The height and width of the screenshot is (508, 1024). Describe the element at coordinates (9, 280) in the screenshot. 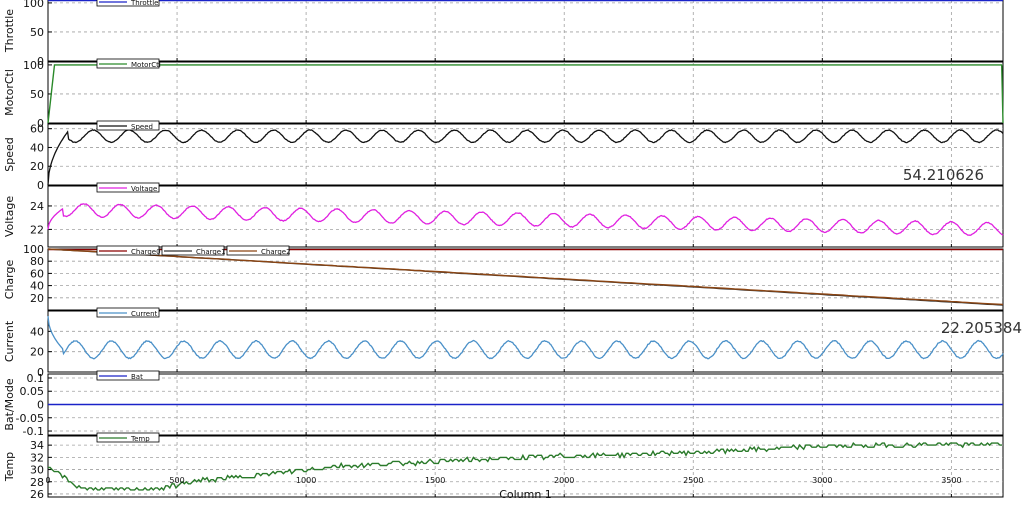

I see `y-axis-label: Charge` at that location.